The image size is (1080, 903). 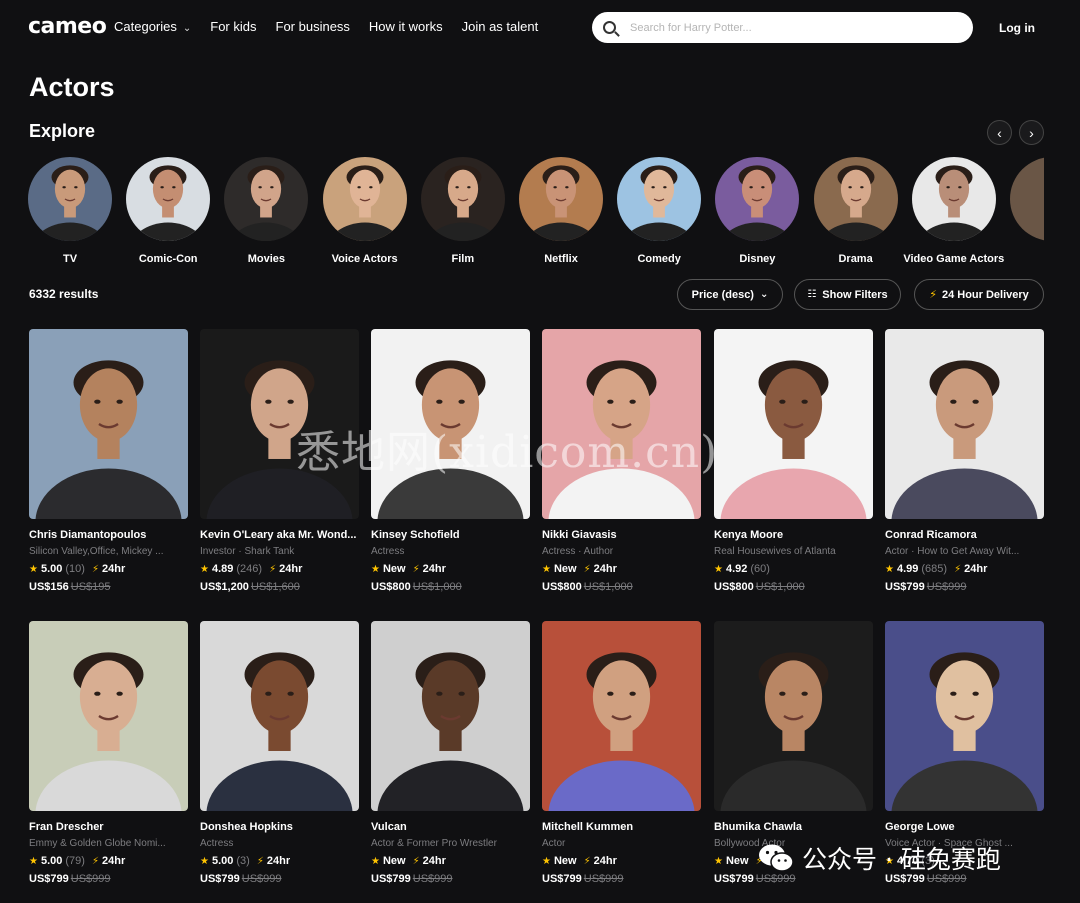 What do you see at coordinates (855, 294) in the screenshot?
I see `show-filters-label: Show Filters` at bounding box center [855, 294].